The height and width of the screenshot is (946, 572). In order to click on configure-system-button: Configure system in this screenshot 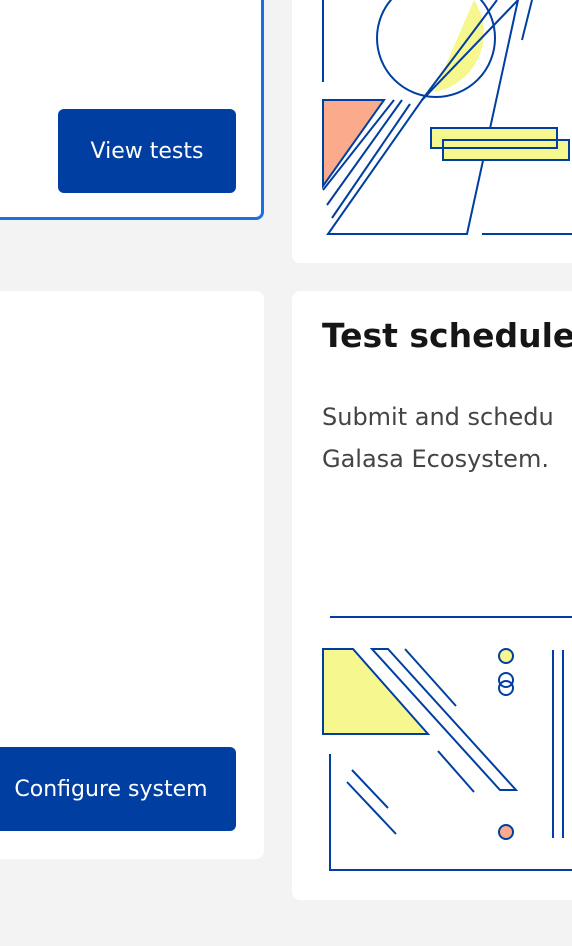, I will do `click(118, 789)`.